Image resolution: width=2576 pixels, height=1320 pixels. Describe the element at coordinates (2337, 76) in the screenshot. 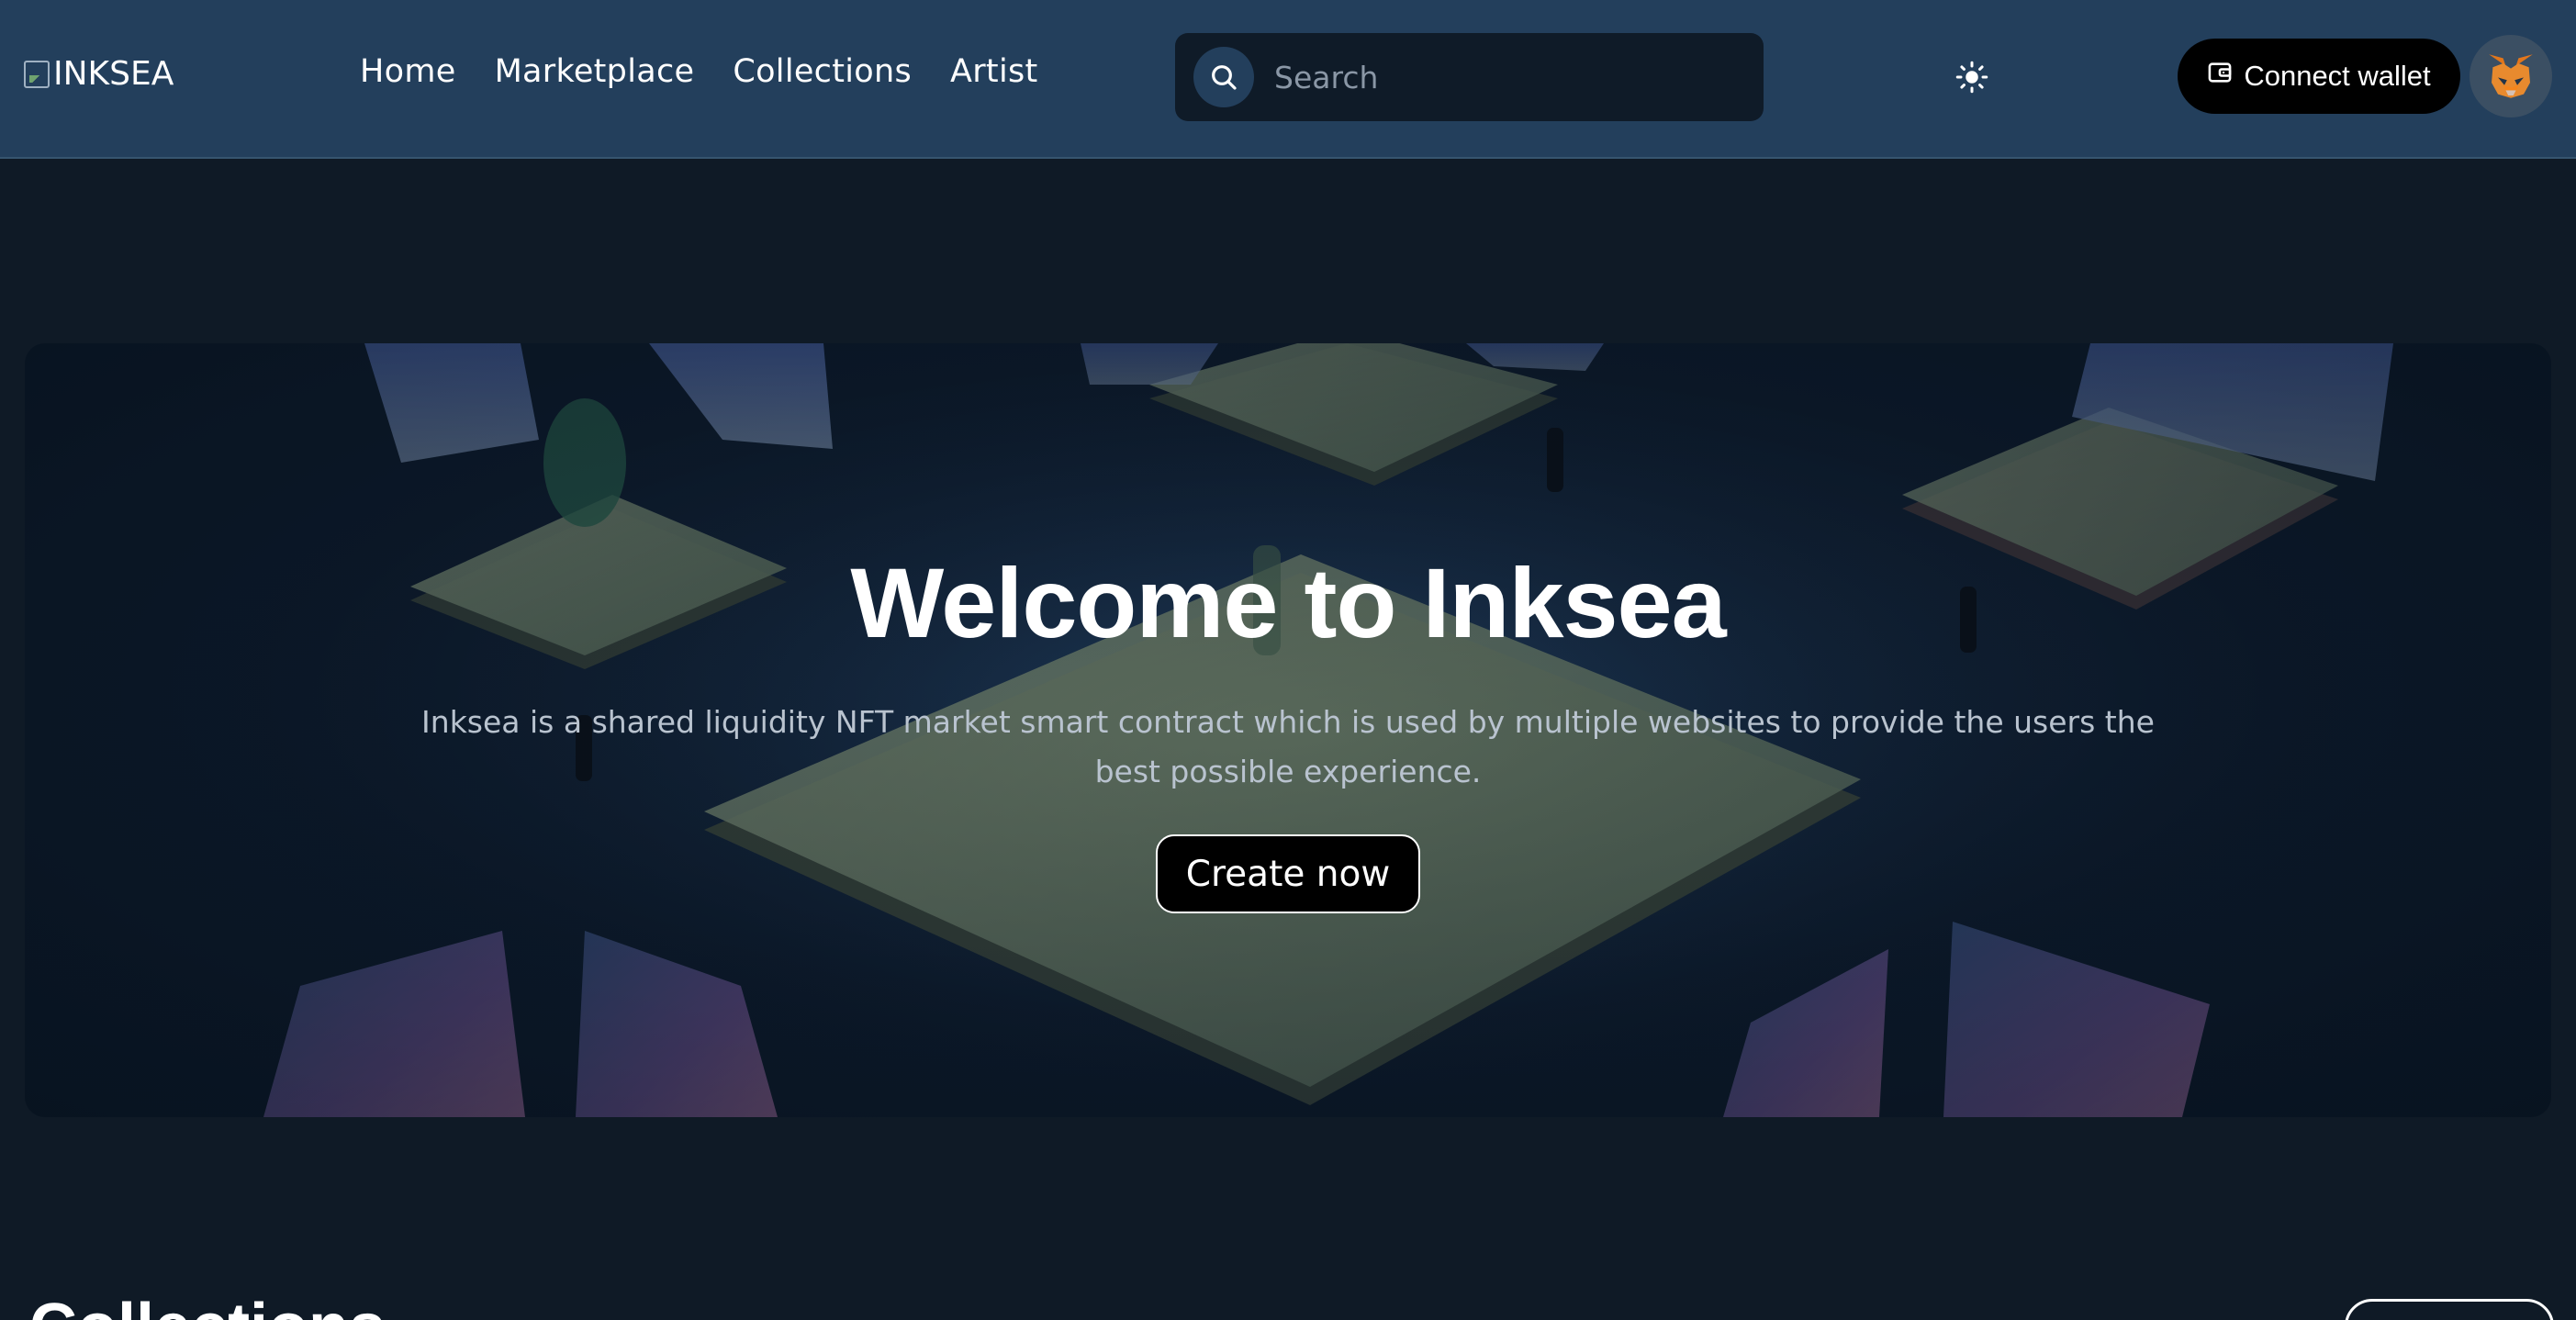

I see `connect-wallet-label: Connect wallet` at that location.